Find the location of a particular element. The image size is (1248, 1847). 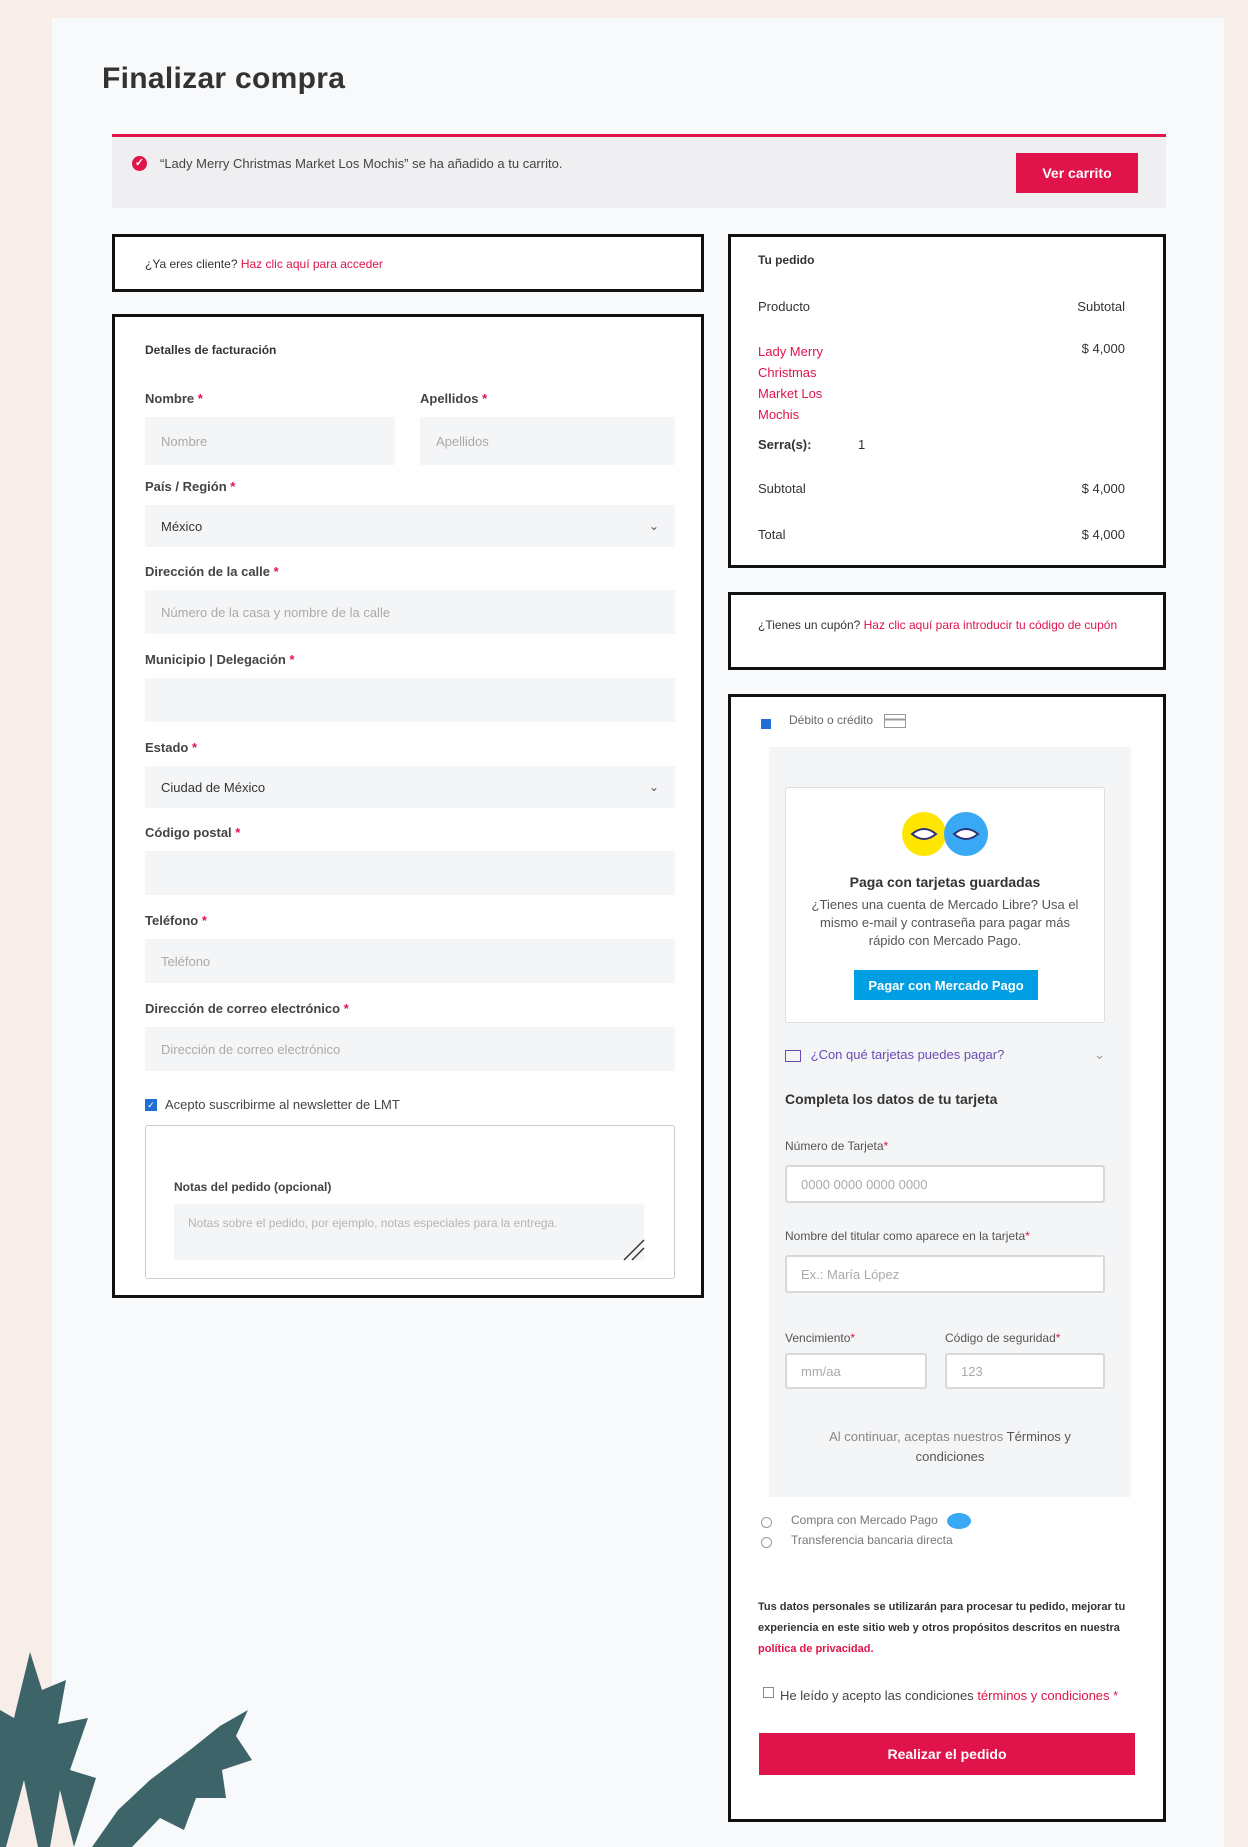

last-name-input: Apellidos is located at coordinates (547, 441).